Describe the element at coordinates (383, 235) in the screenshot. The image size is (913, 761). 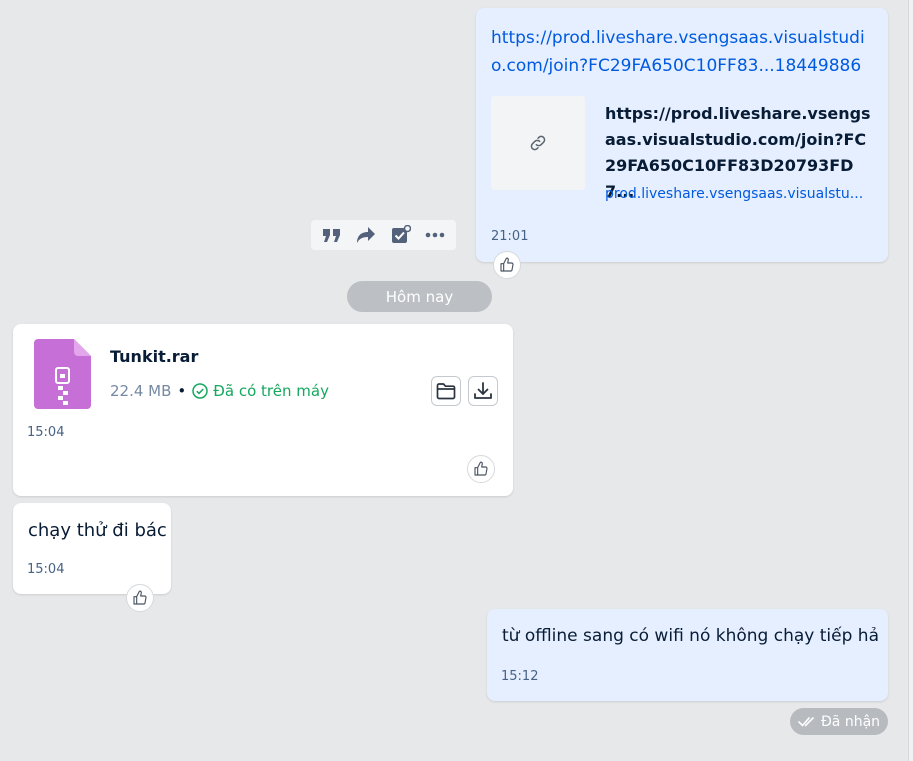
I see `message-actions-toolbar` at that location.